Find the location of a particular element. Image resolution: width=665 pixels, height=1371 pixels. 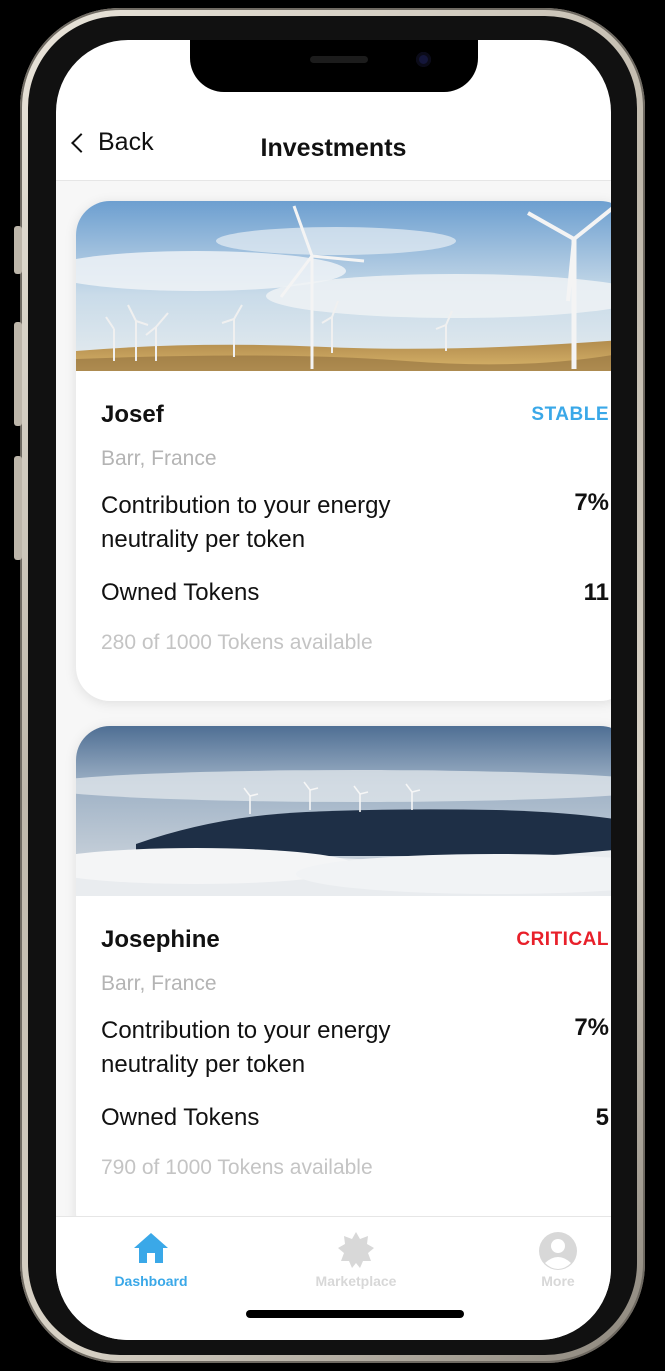

plant-name: Josephine is located at coordinates (160, 939).